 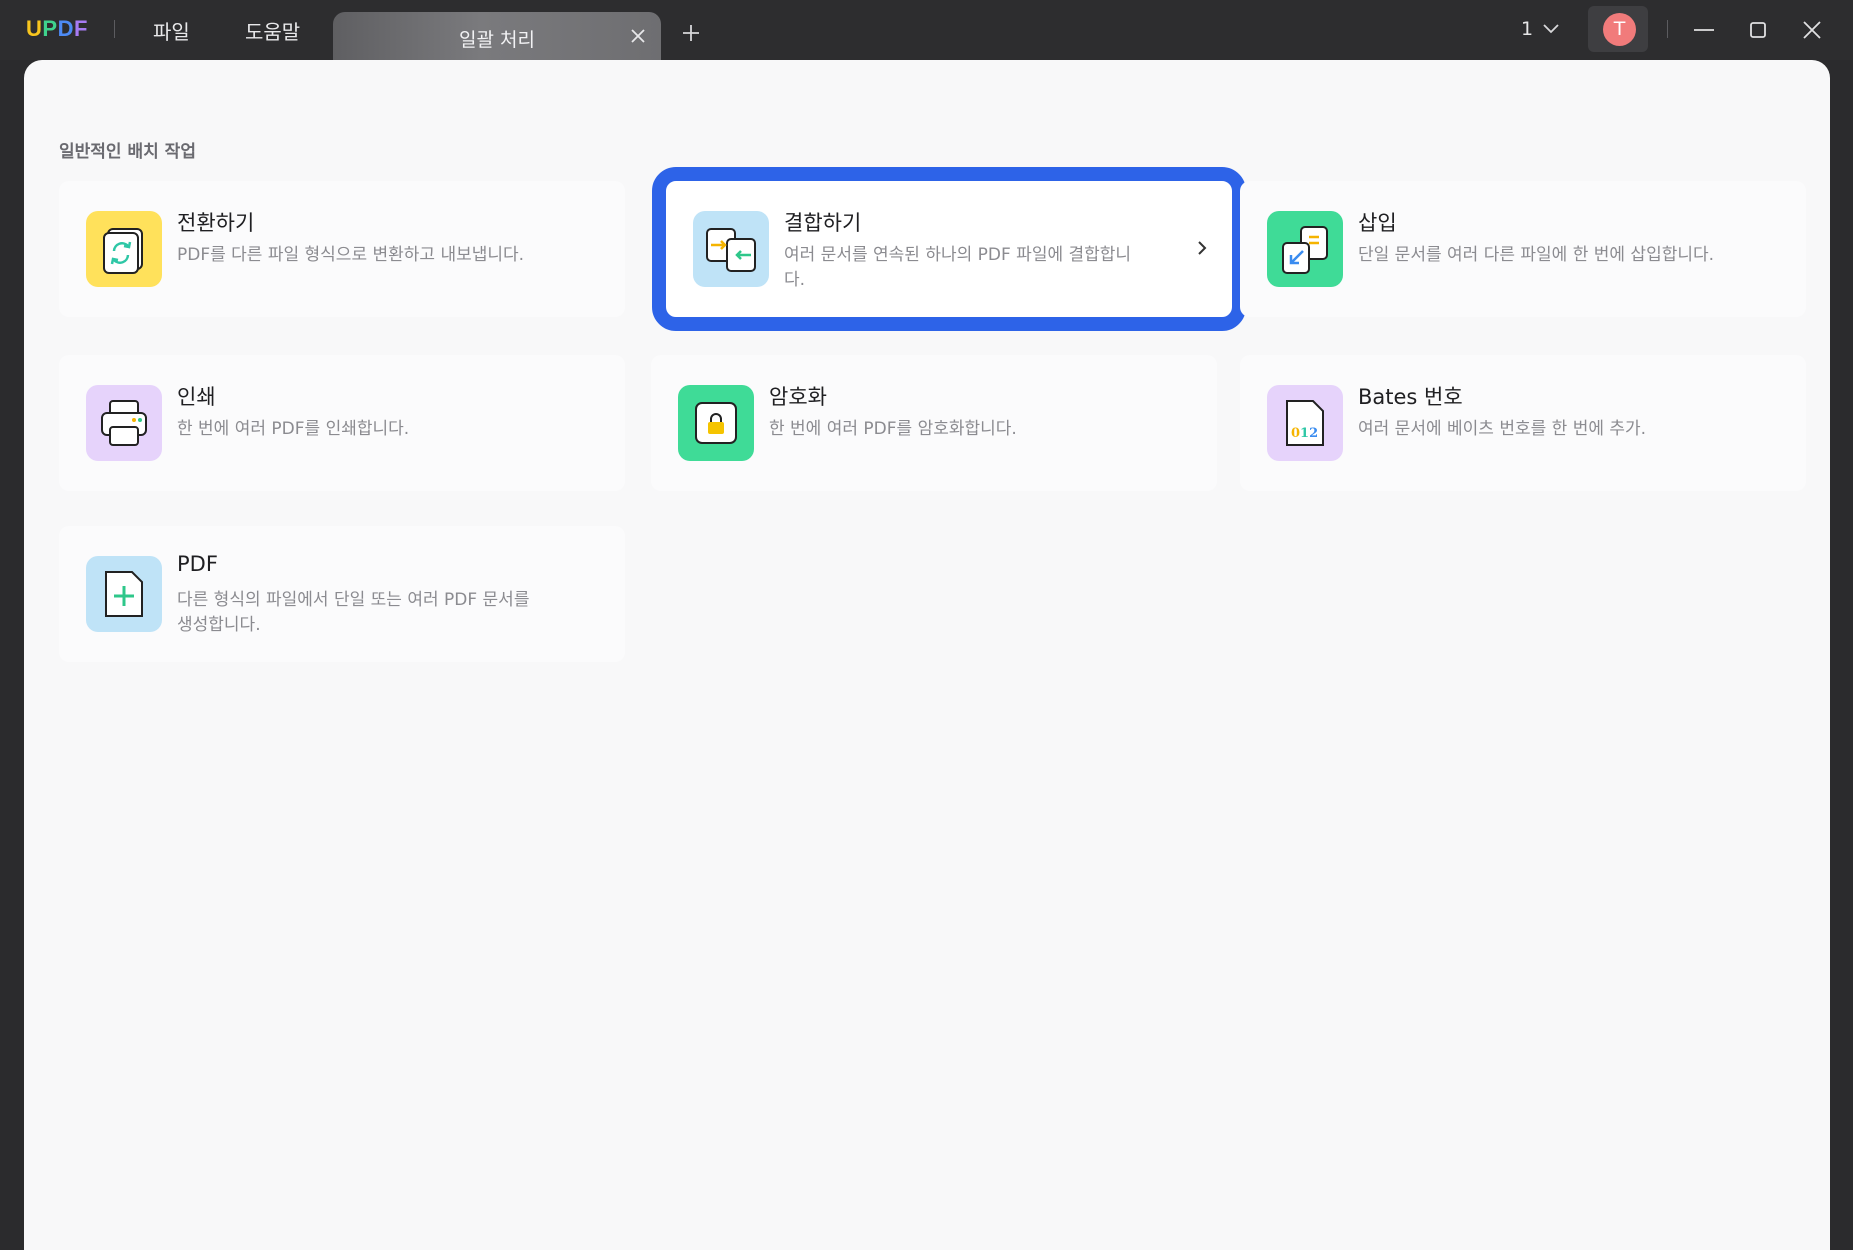 I want to click on plus-icon, so click(x=691, y=33).